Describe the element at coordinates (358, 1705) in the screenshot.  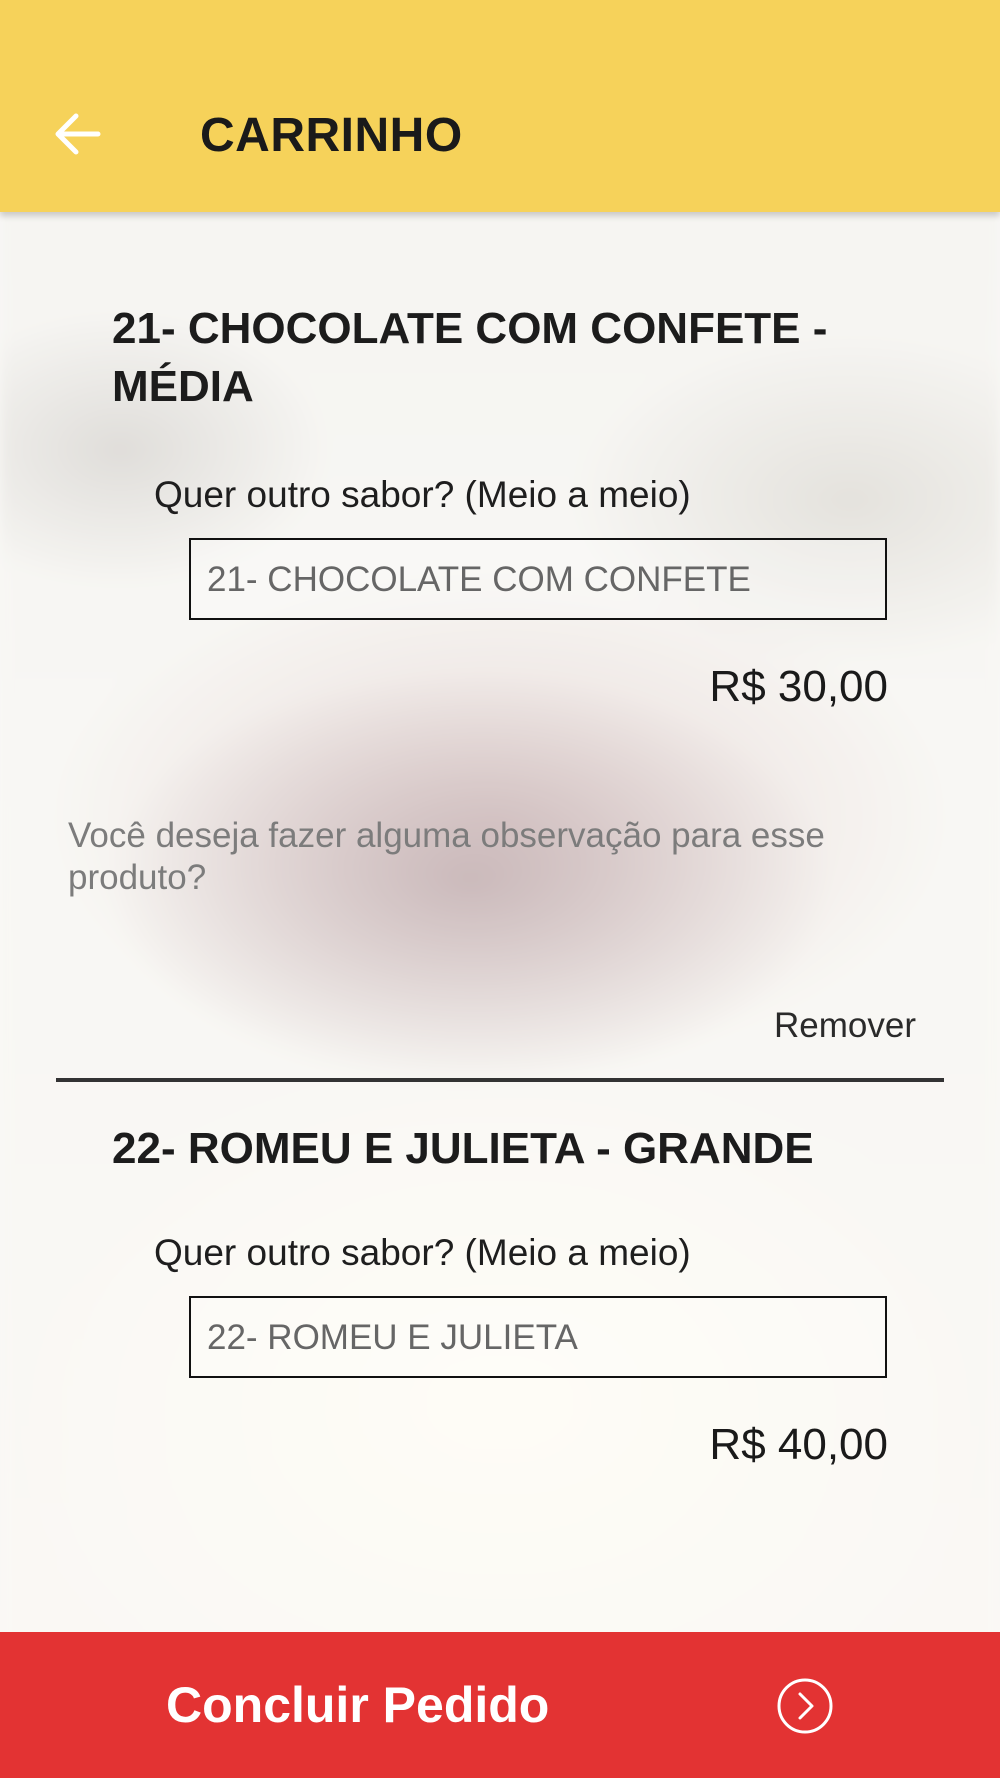
I see `checkout-label: Concluir Pedido` at that location.